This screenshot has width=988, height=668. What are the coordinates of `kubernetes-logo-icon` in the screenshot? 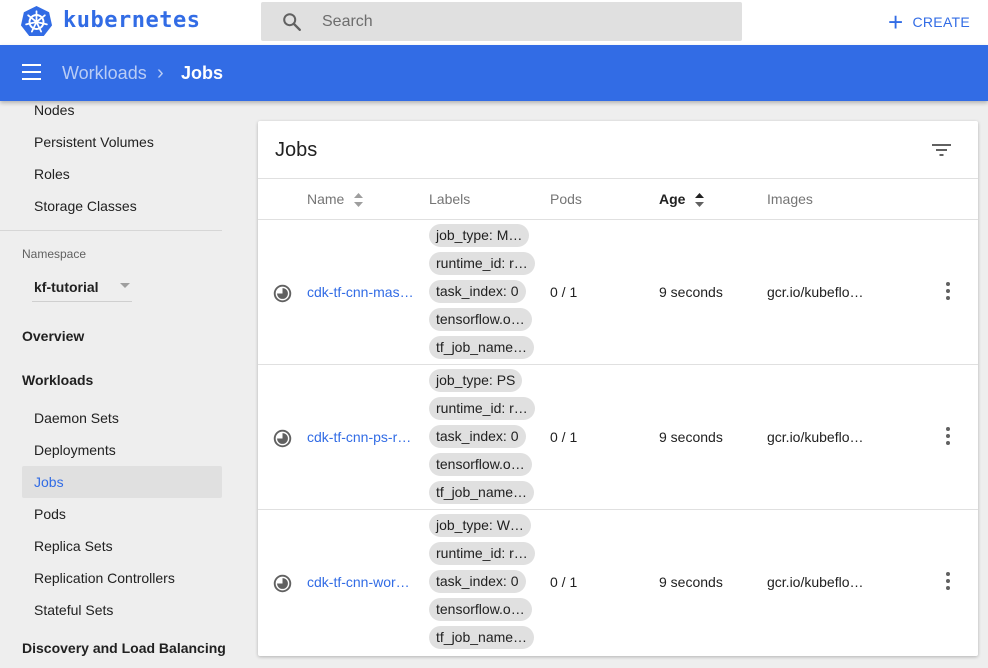 It's located at (36, 21).